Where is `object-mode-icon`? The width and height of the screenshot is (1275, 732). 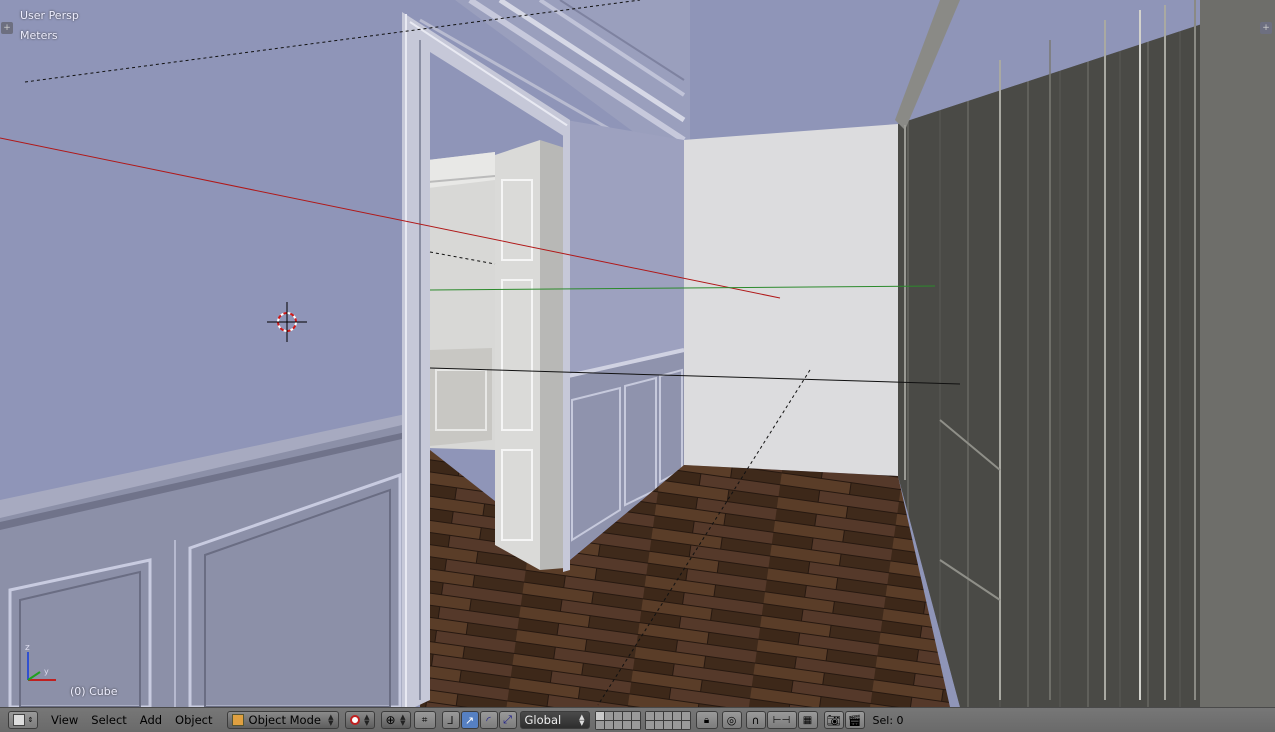
object-mode-icon is located at coordinates (237, 720).